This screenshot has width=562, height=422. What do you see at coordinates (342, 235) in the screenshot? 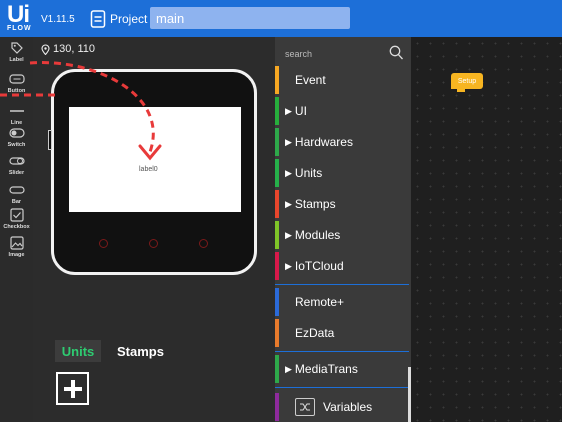
I see `category-modules: ▶ Modules` at bounding box center [342, 235].